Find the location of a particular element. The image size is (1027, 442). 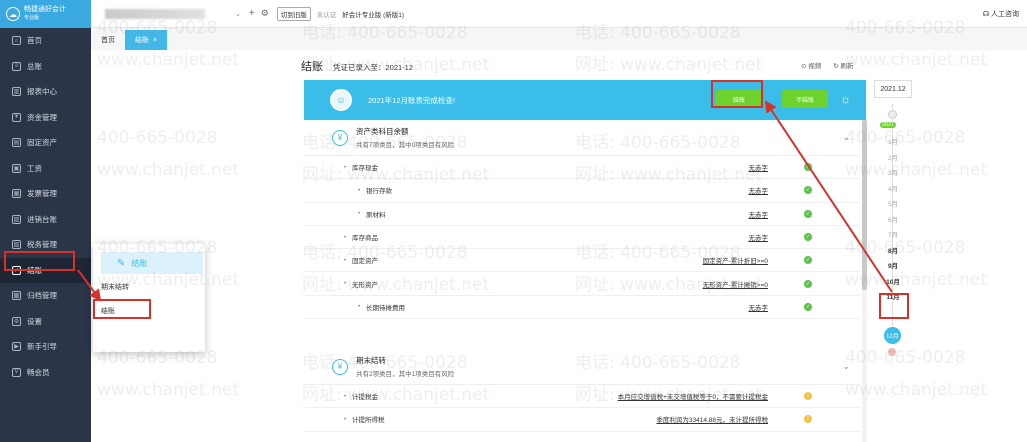

brand-name: 畅捷通好会计 专业版 is located at coordinates (45, 14).